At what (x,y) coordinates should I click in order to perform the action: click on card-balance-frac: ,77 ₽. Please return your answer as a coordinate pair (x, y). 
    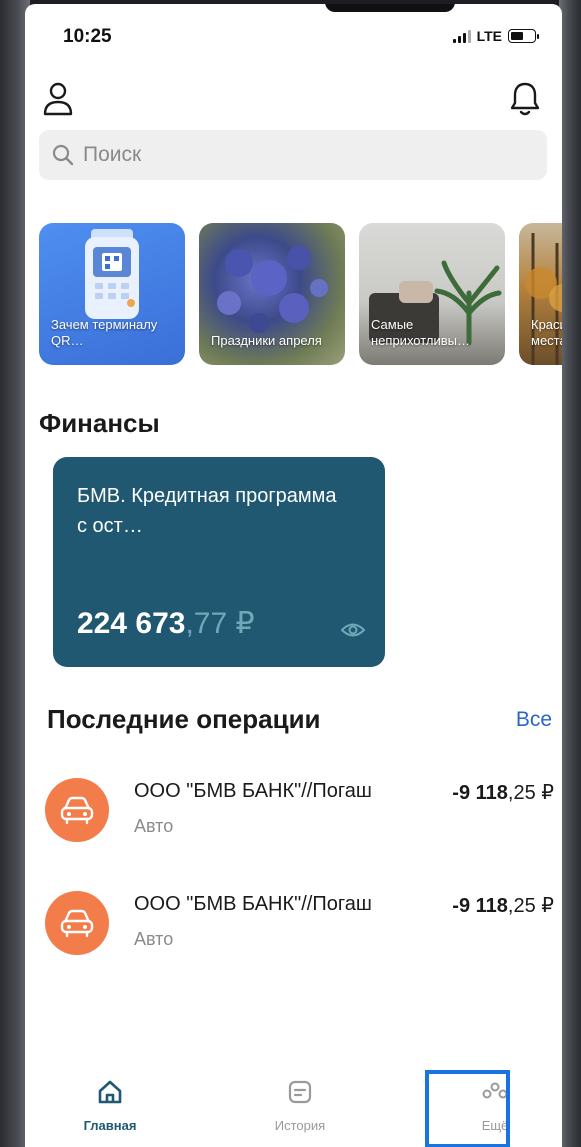
    Looking at the image, I should click on (220, 623).